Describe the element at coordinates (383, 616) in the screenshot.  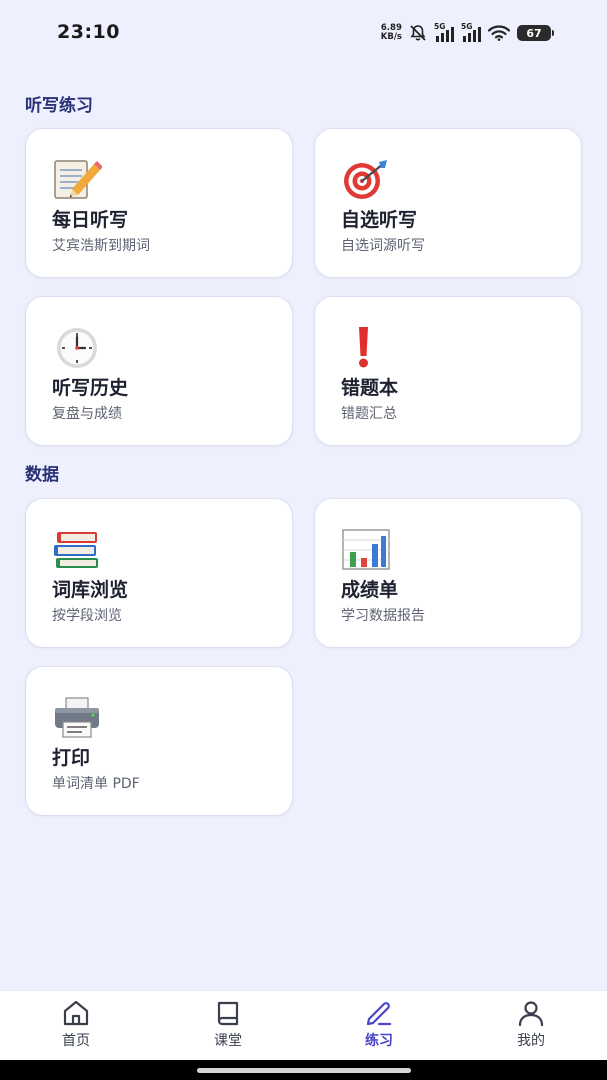
I see `card-subtitle: 学习数据报告` at that location.